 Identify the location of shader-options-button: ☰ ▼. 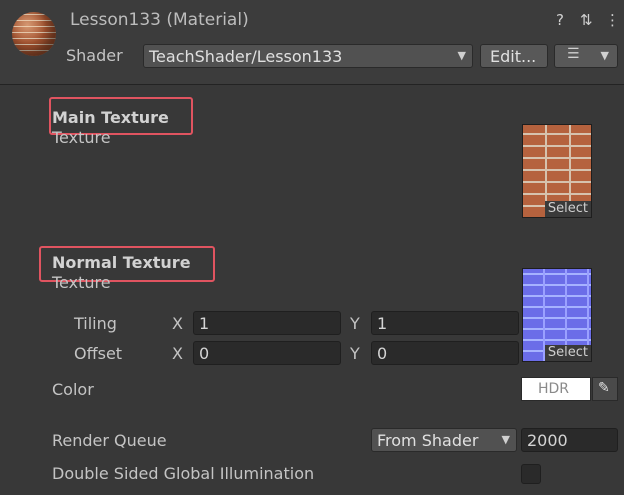
(586, 56).